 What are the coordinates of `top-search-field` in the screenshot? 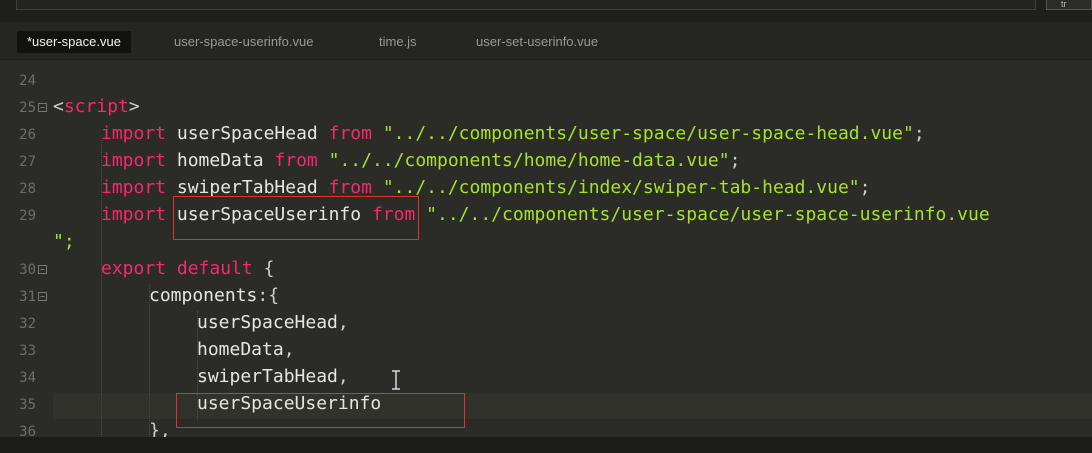 It's located at (526, 5).